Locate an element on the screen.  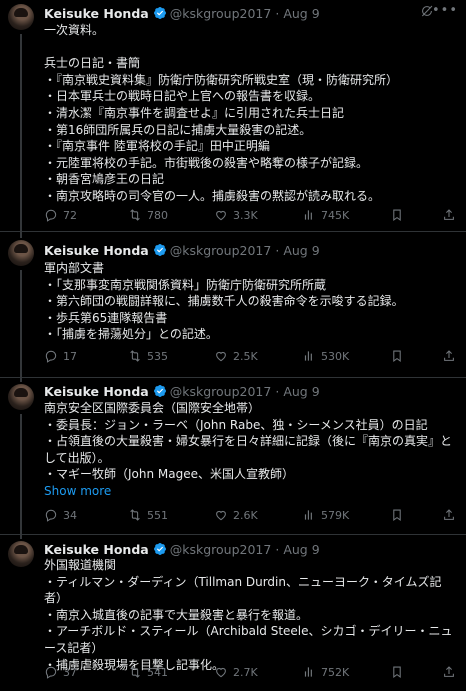
like-button: 3.3K is located at coordinates (236, 215).